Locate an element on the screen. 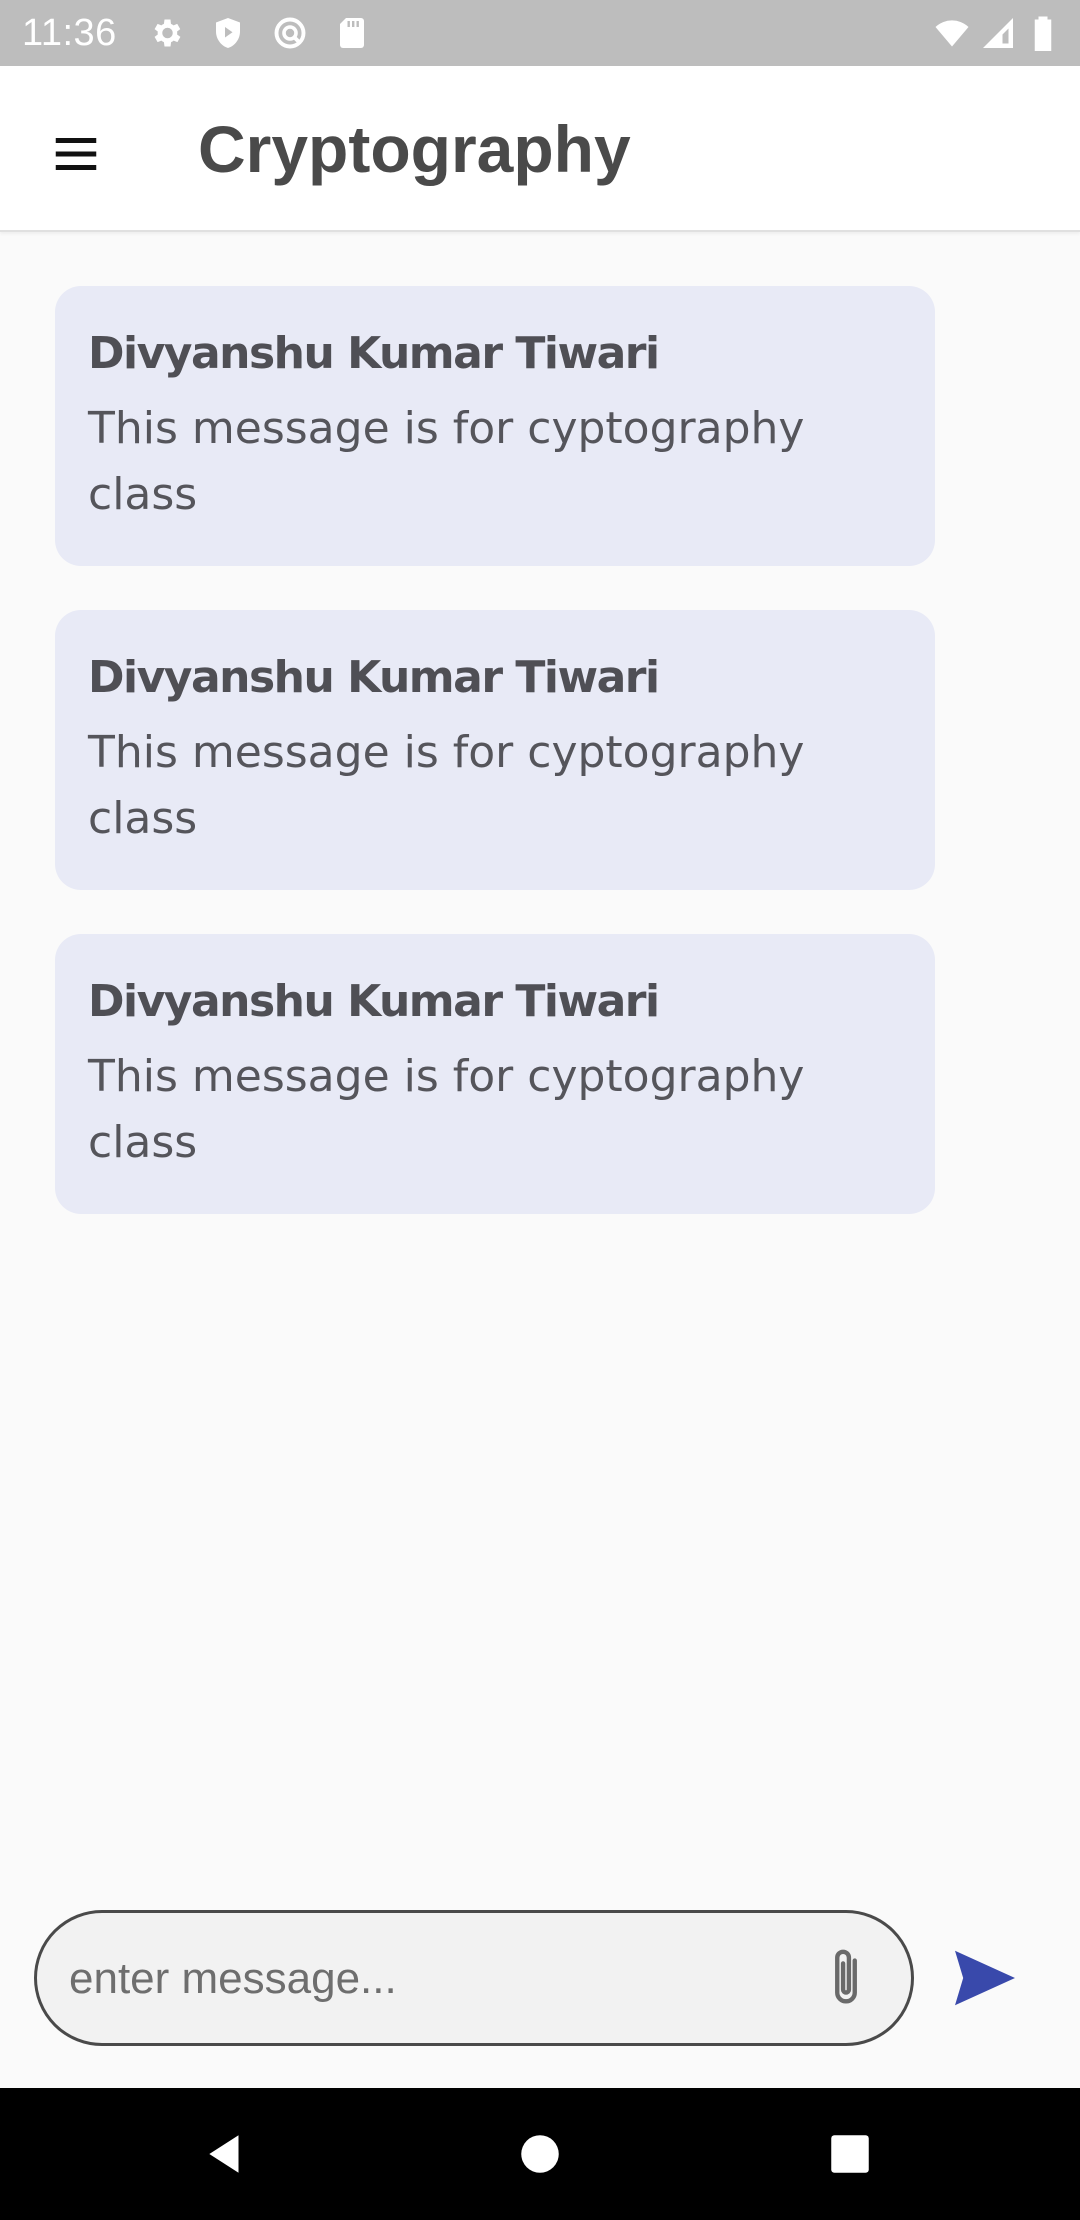 The width and height of the screenshot is (1080, 2220). message-composer is located at coordinates (474, 1978).